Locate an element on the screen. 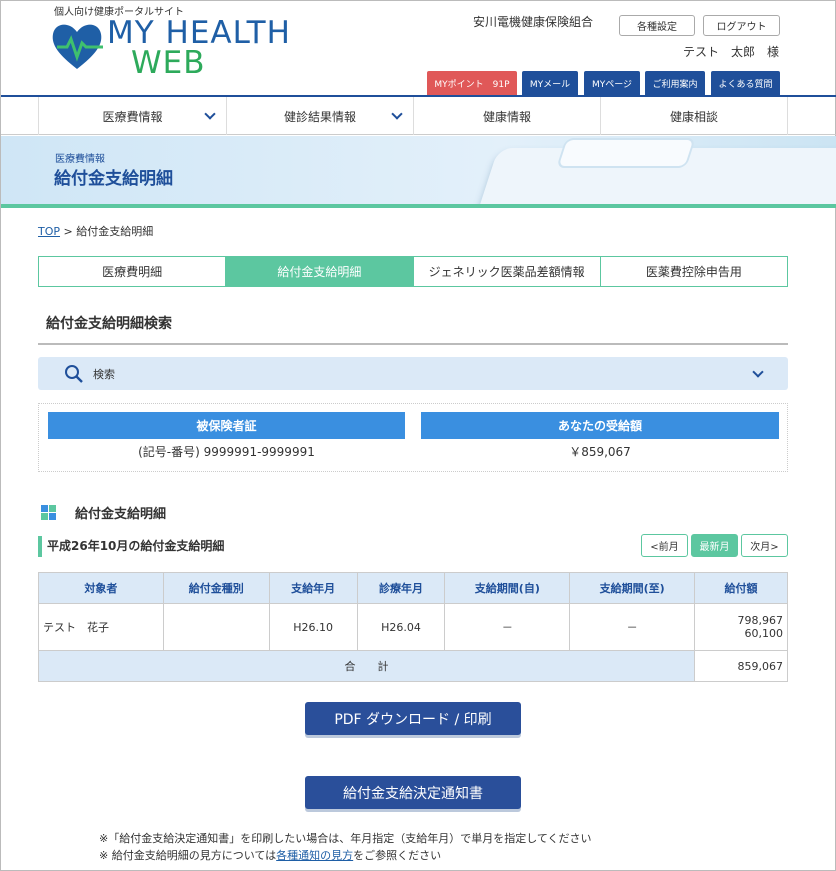 This screenshot has height=871, width=836. pdf-download-button: PDF ダウンロード / 印刷 is located at coordinates (413, 718).